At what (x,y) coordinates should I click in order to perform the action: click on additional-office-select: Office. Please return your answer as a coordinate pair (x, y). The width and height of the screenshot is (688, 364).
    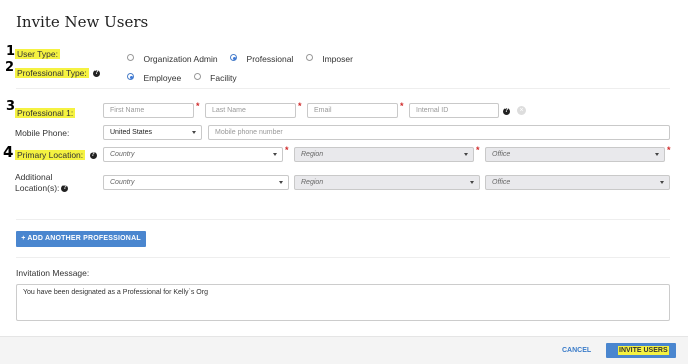
    Looking at the image, I should click on (577, 182).